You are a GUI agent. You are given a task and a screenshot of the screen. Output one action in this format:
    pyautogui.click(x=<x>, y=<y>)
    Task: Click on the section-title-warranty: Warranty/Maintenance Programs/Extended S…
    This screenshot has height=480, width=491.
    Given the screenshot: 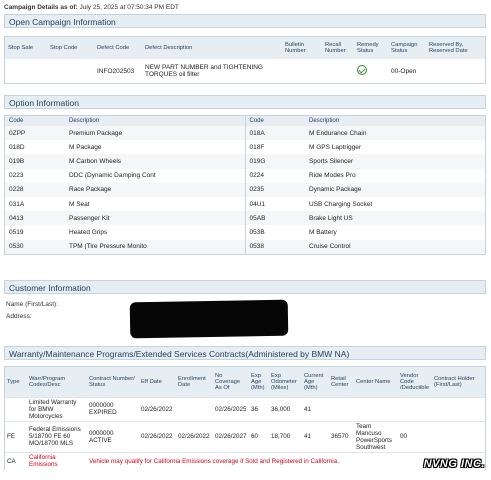 What is the action you would take?
    pyautogui.click(x=245, y=353)
    